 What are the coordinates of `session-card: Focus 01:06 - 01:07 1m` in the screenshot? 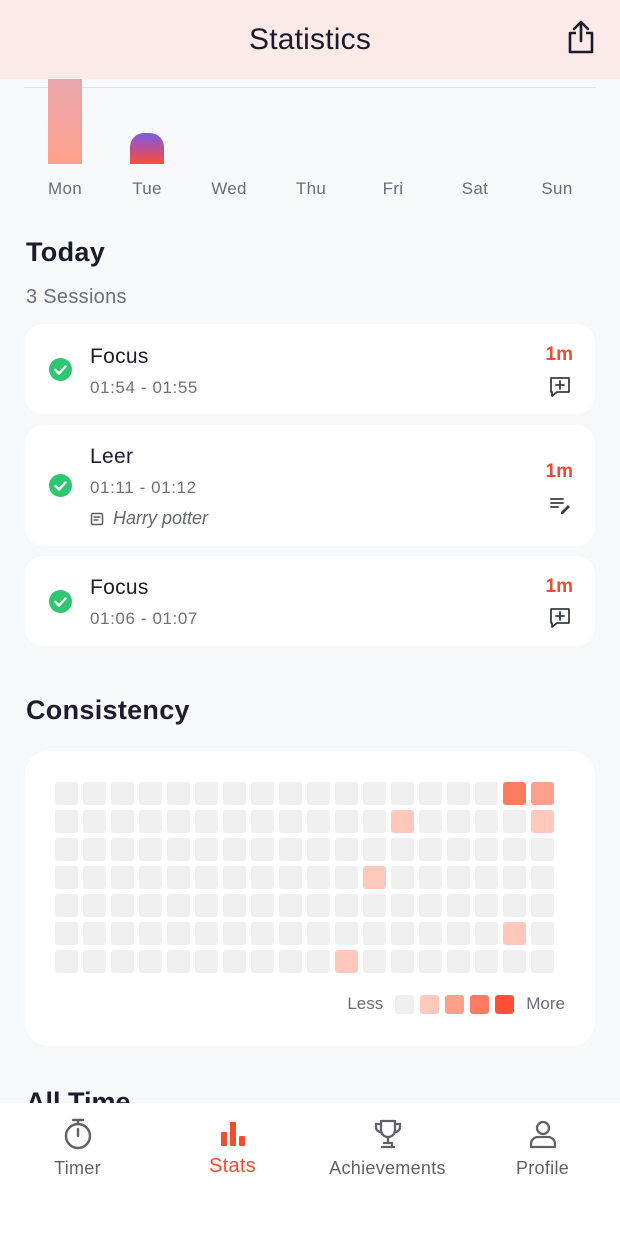 It's located at (310, 601).